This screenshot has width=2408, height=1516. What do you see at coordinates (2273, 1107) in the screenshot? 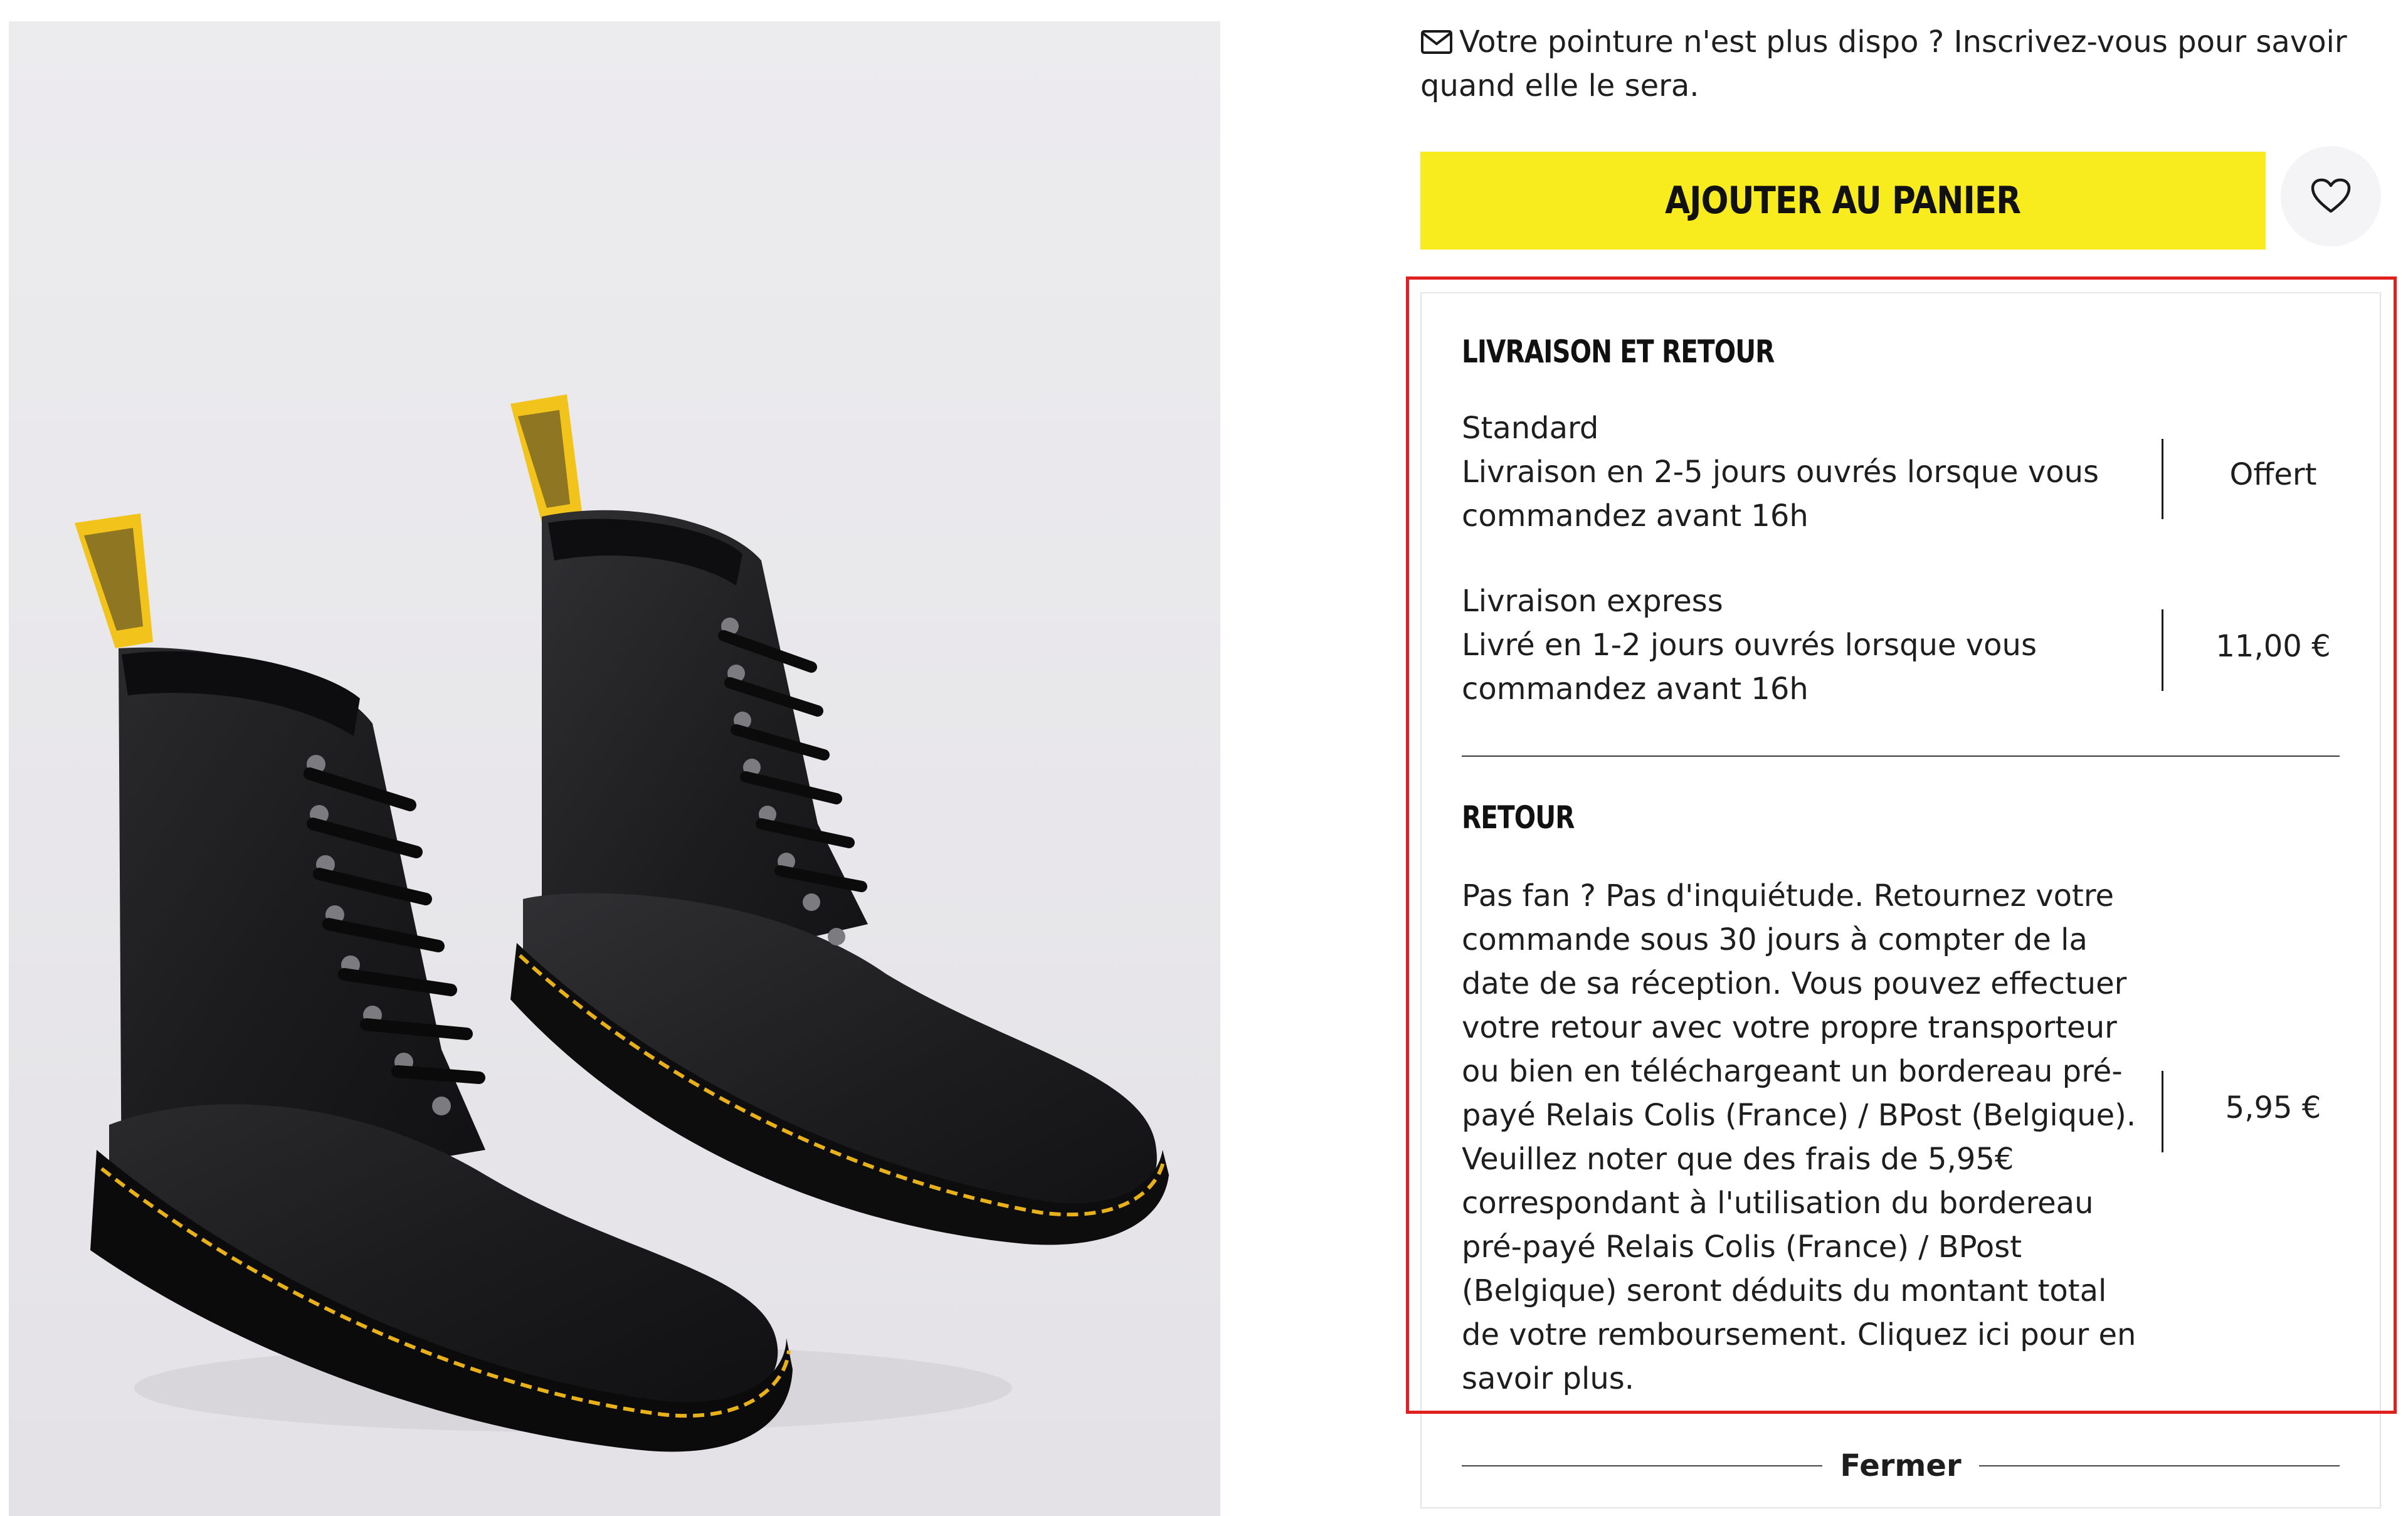
I see `returns-price: 5,95 €` at bounding box center [2273, 1107].